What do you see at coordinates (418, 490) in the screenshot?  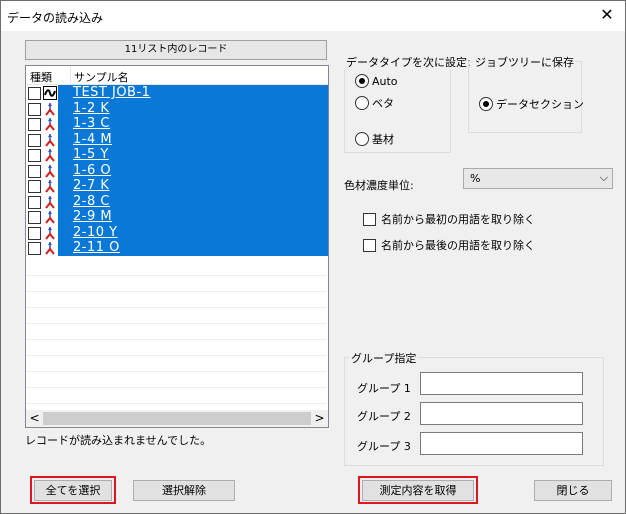 I see `get-measurement-button: 測定内容を取得` at bounding box center [418, 490].